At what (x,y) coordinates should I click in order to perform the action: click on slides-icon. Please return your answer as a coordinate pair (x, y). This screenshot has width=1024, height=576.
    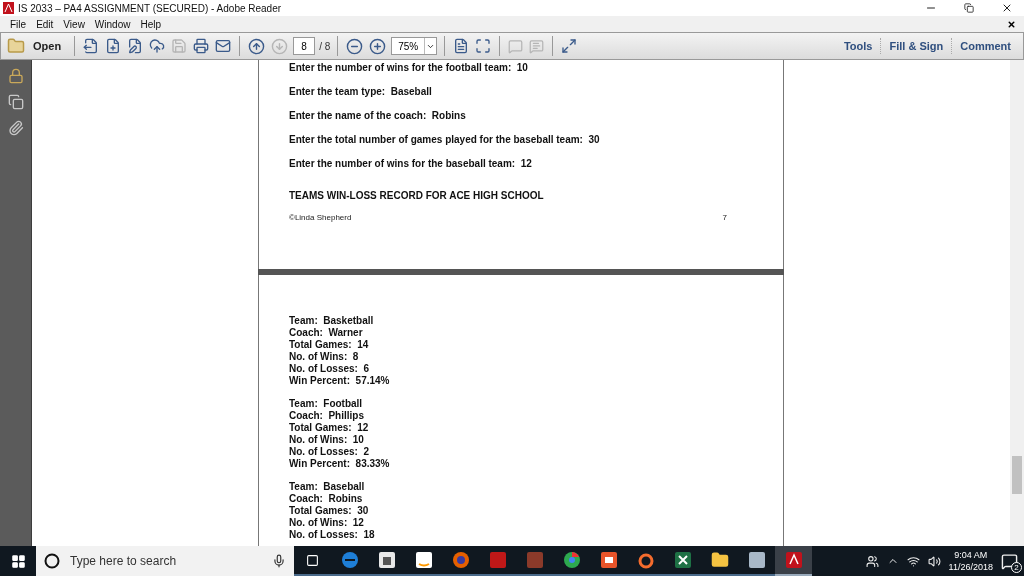
    Looking at the image, I should click on (608, 560).